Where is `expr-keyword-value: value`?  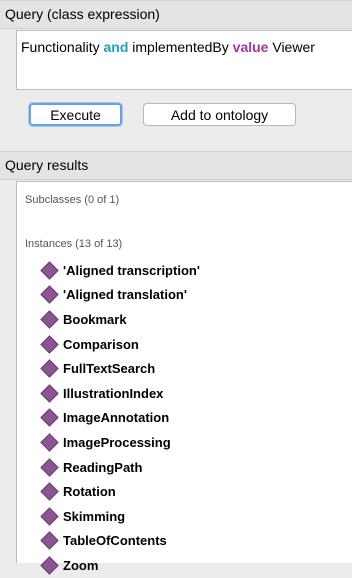 expr-keyword-value: value is located at coordinates (250, 47).